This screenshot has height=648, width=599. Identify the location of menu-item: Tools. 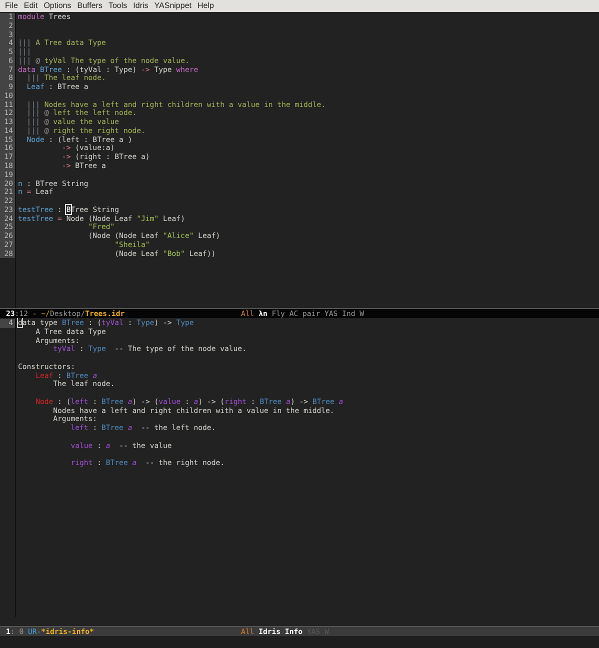
(117, 6).